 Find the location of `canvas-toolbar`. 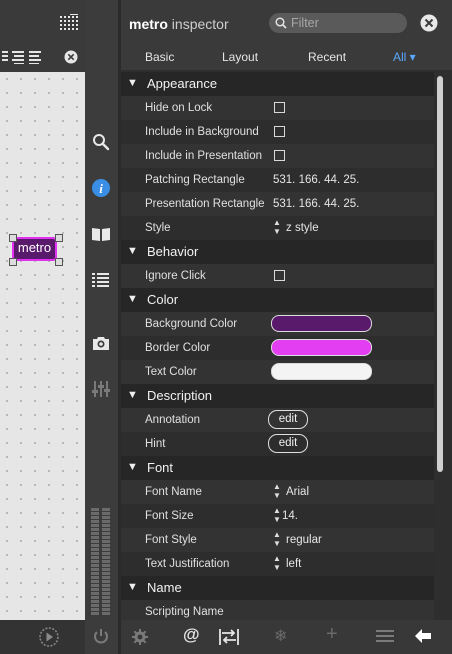

canvas-toolbar is located at coordinates (42, 36).